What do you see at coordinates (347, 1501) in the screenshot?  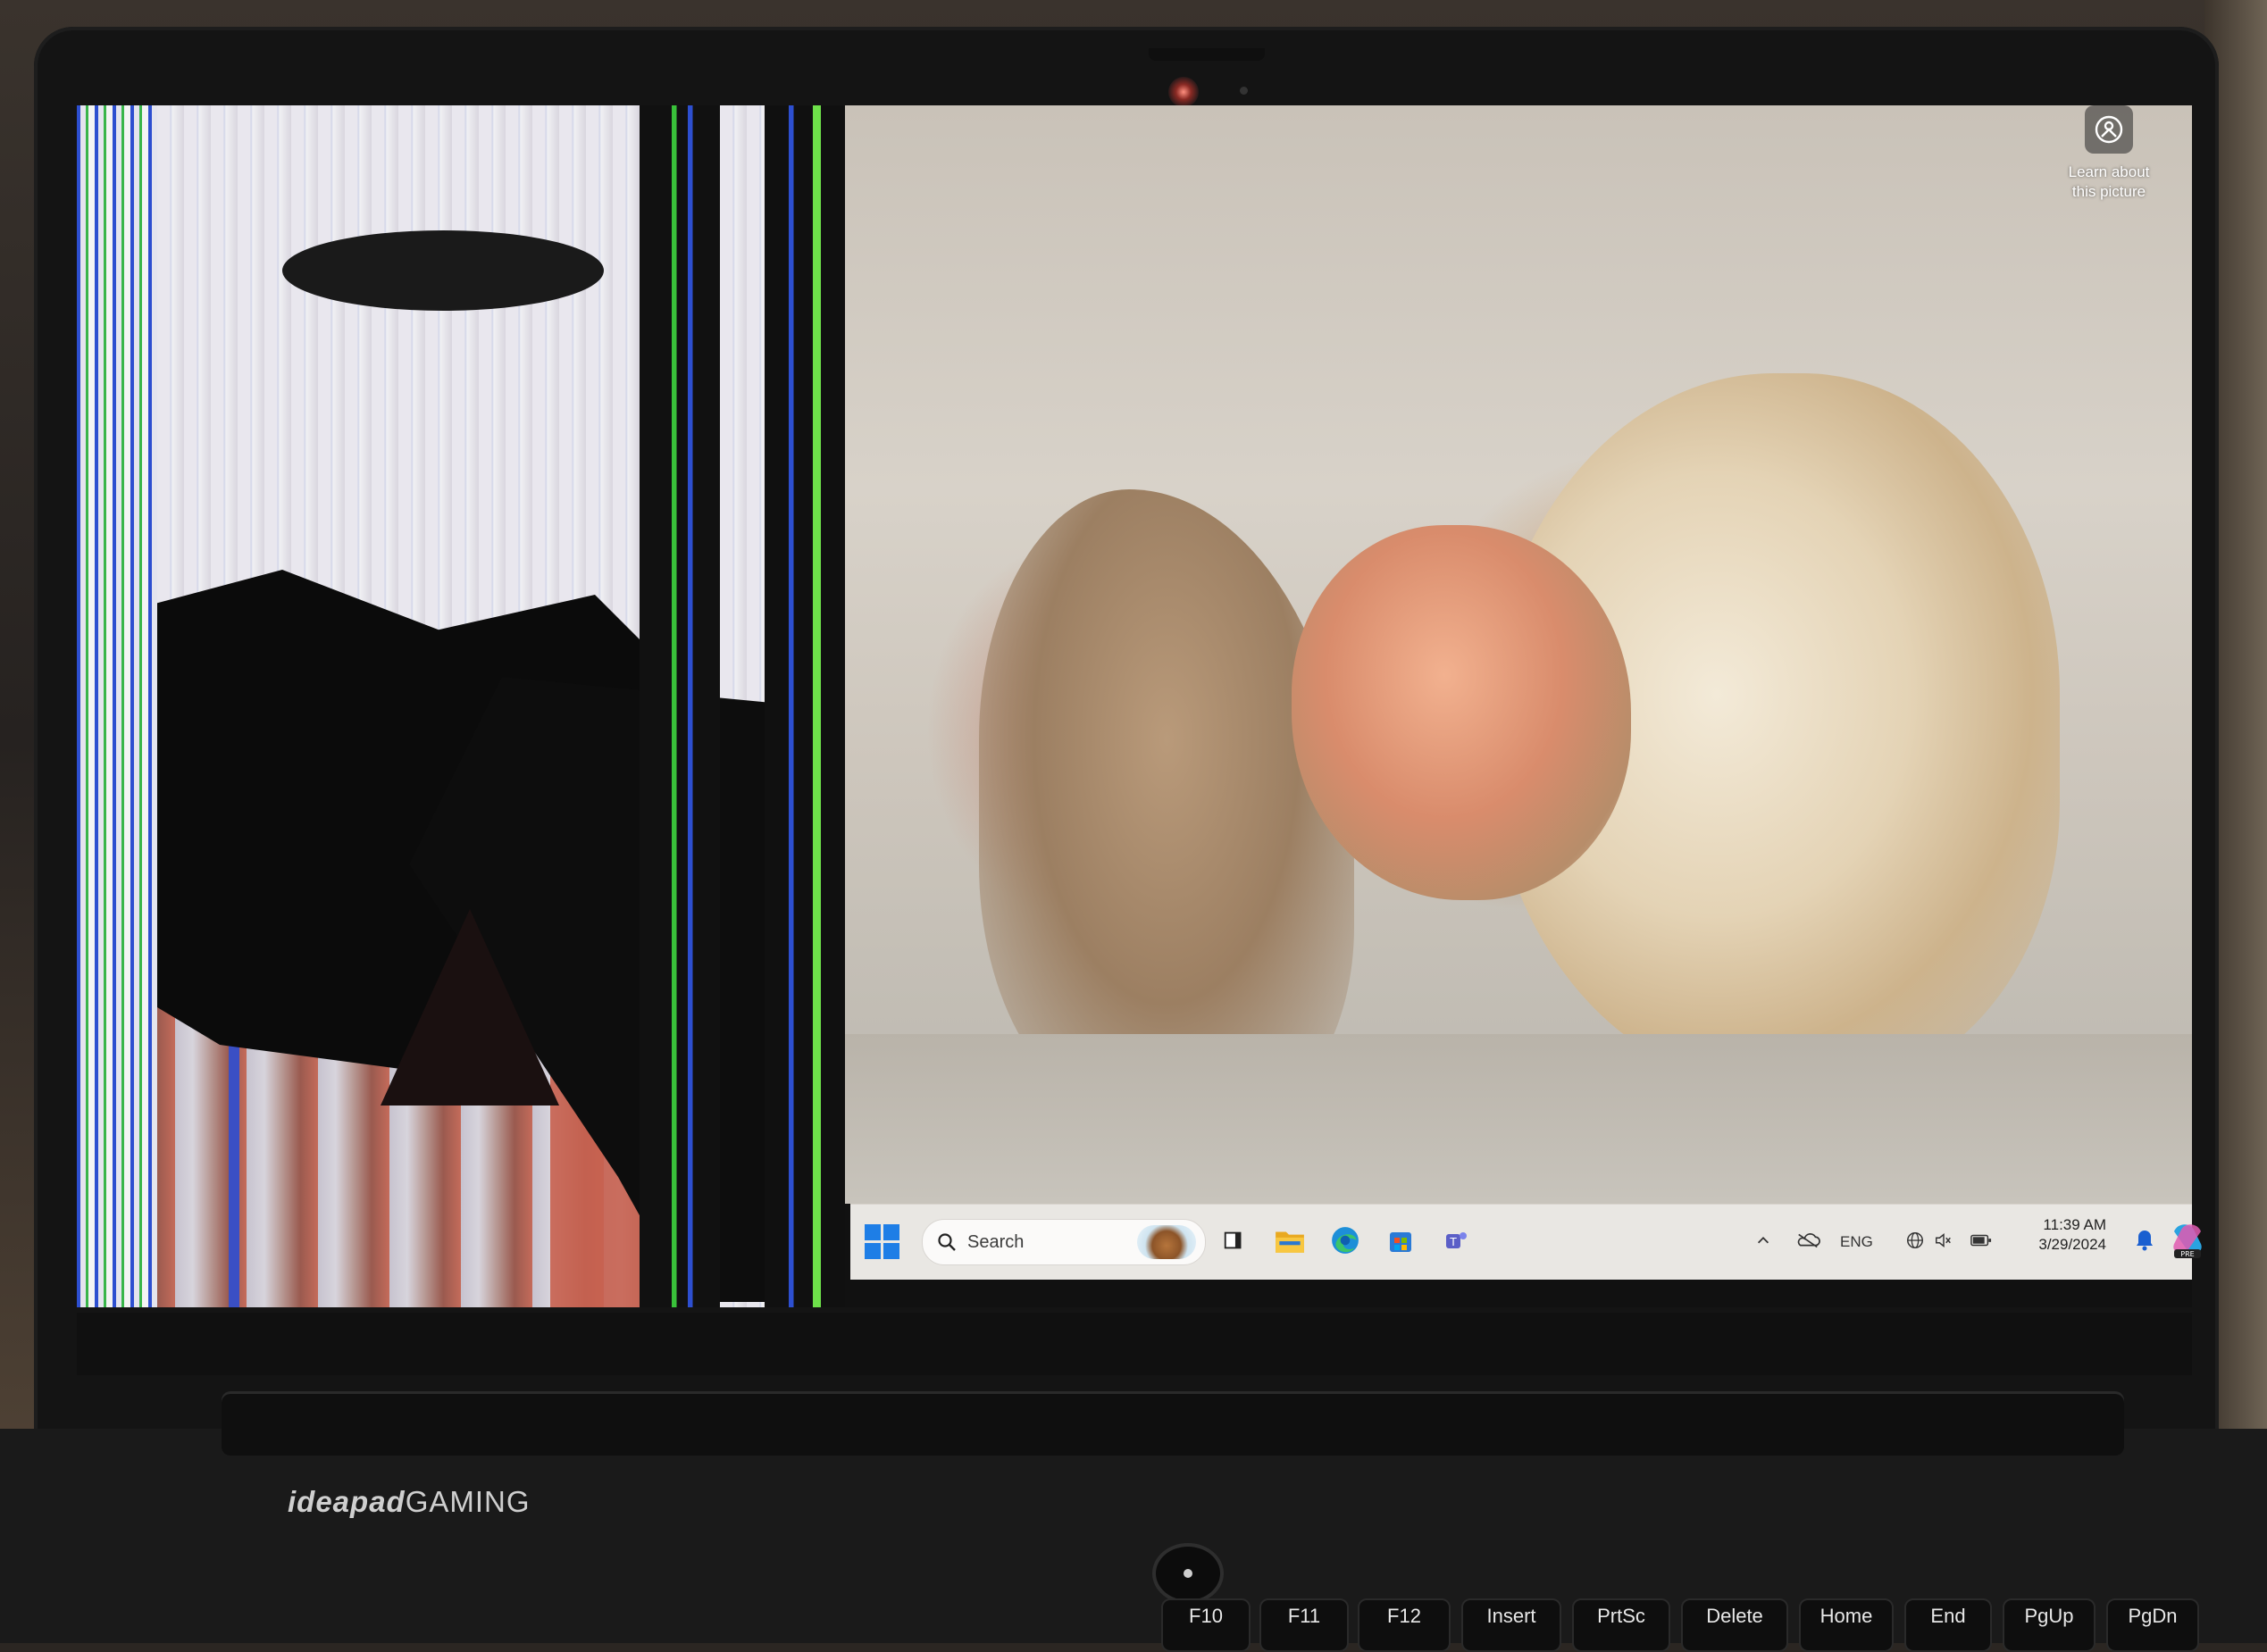 I see `brand-ideapad: ideapad` at bounding box center [347, 1501].